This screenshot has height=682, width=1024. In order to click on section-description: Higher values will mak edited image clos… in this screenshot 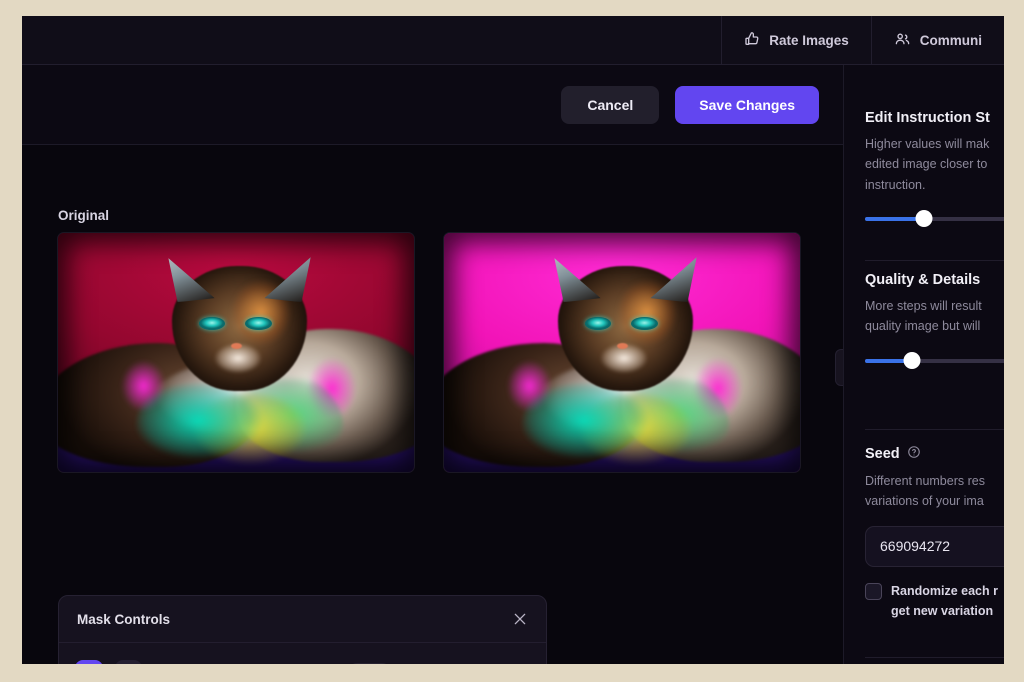, I will do `click(927, 164)`.